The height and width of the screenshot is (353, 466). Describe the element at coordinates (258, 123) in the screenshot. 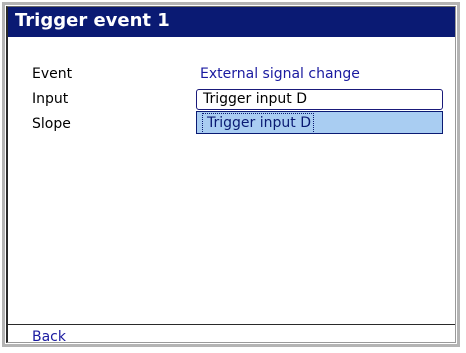

I see `dropdown-option-trigger-input-d: Trigger input D` at that location.